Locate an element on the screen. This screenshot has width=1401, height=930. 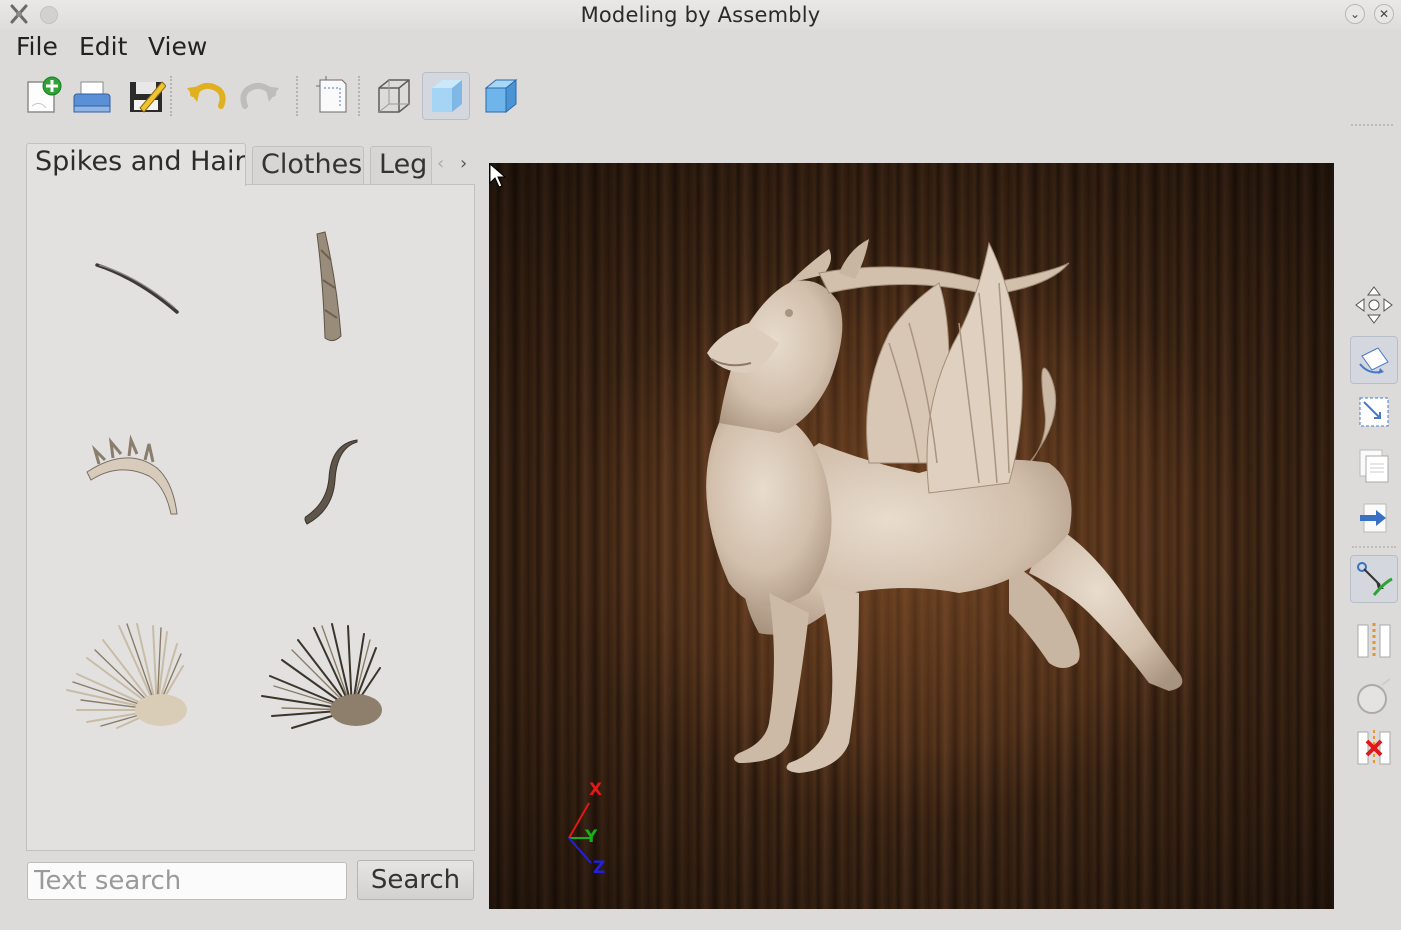
move-tool-button is located at coordinates (1374, 305).